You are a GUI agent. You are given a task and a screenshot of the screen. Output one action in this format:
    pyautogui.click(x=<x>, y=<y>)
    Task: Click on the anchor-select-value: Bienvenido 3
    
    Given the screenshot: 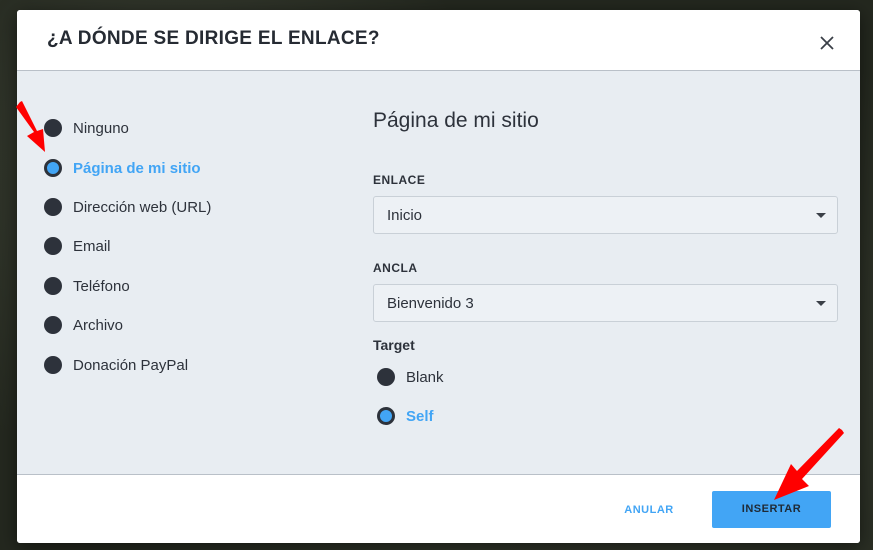 What is the action you would take?
    pyautogui.click(x=430, y=303)
    